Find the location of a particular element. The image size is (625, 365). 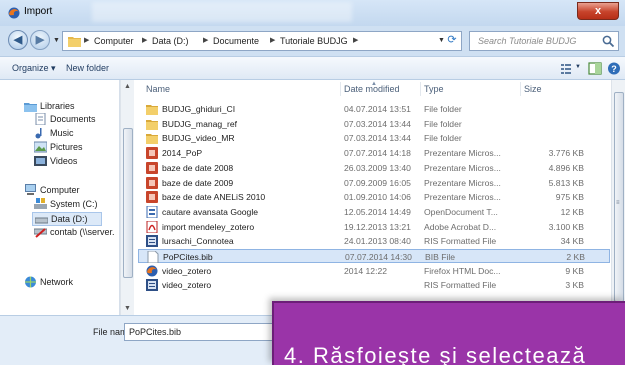

file-size-cell: 34 KB is located at coordinates (572, 241).